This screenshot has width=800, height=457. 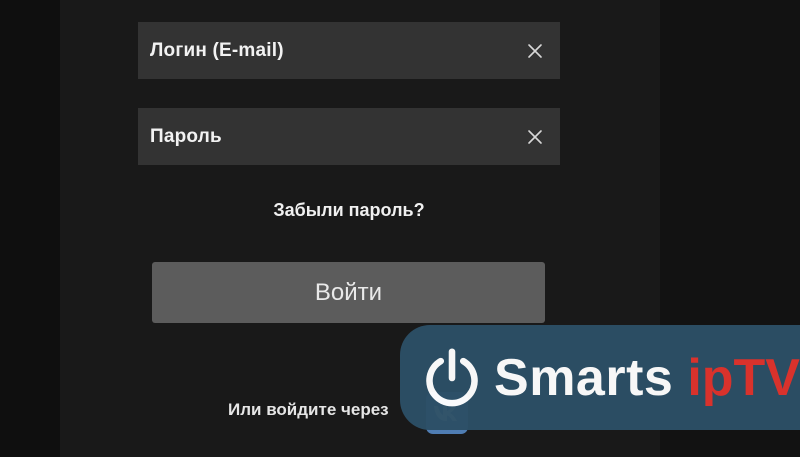 I want to click on password-field: Пароль, so click(x=349, y=136).